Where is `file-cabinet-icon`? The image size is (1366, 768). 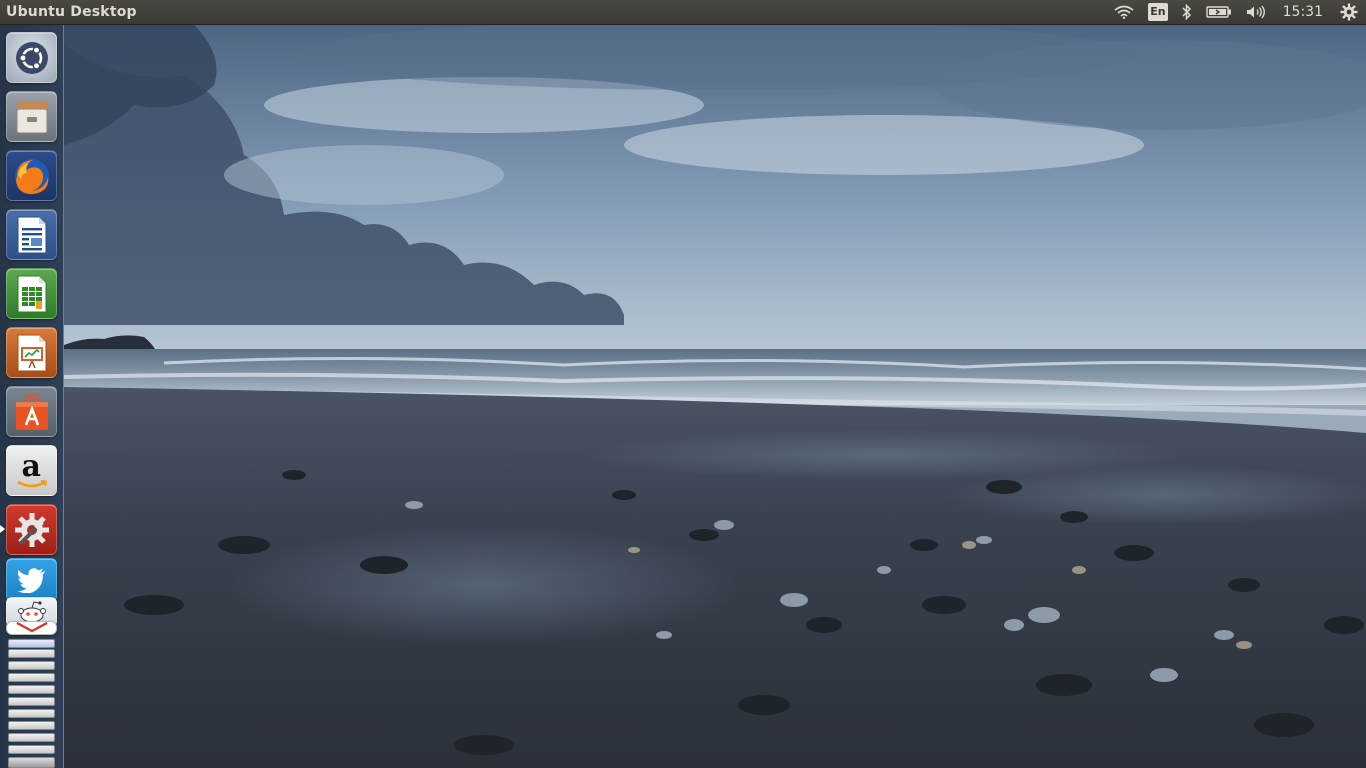
file-cabinet-icon is located at coordinates (31, 117).